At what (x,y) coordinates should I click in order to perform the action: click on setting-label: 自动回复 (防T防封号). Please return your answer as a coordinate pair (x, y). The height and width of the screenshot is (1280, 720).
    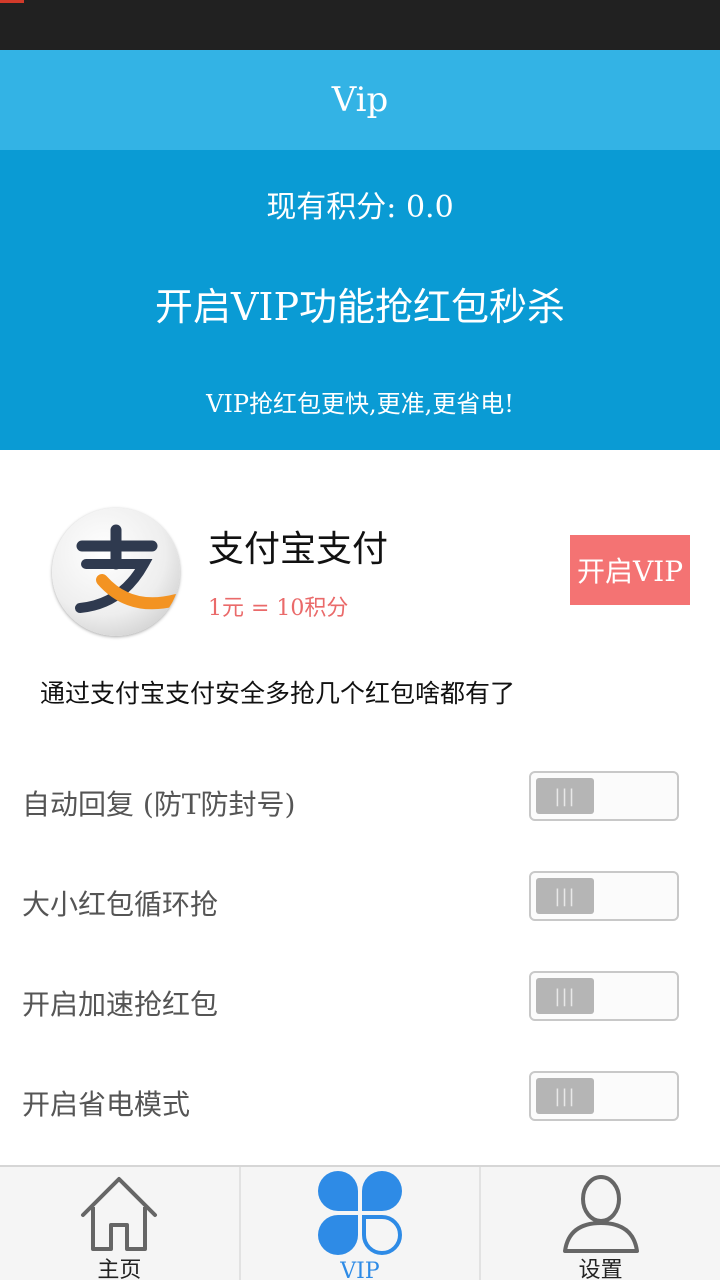
    Looking at the image, I should click on (159, 804).